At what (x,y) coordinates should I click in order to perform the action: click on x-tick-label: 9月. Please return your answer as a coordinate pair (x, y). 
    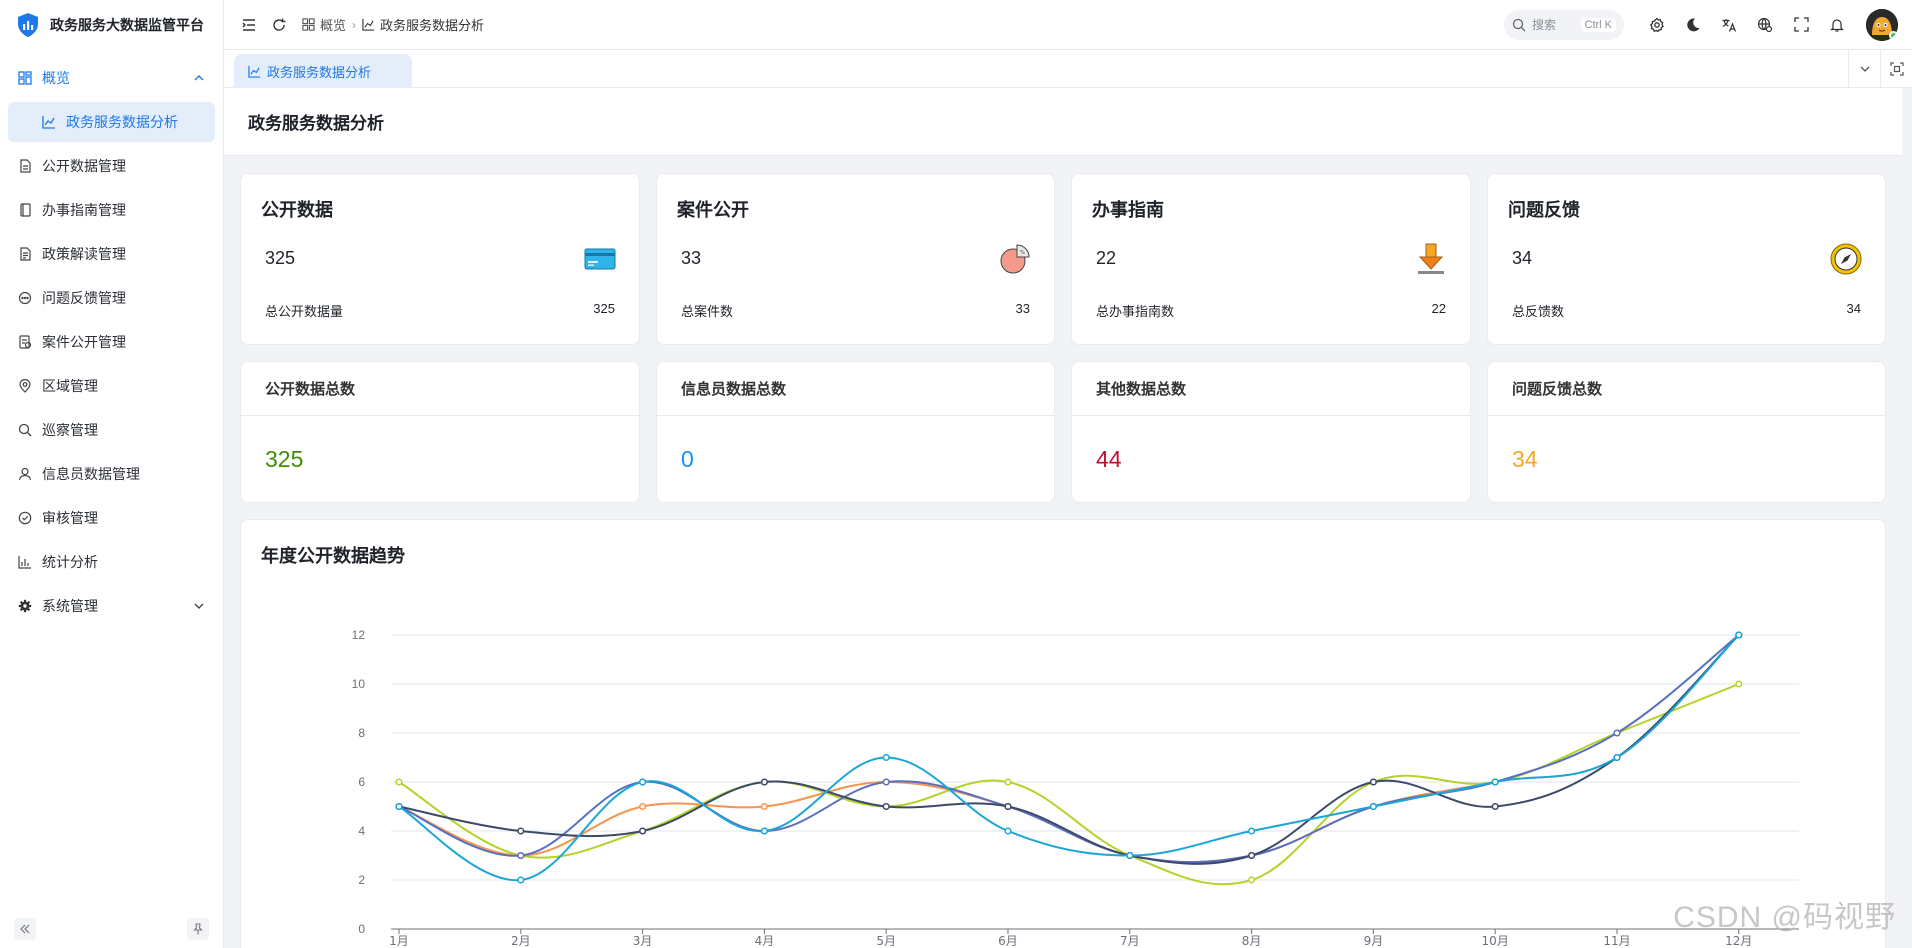
    Looking at the image, I should click on (1374, 941).